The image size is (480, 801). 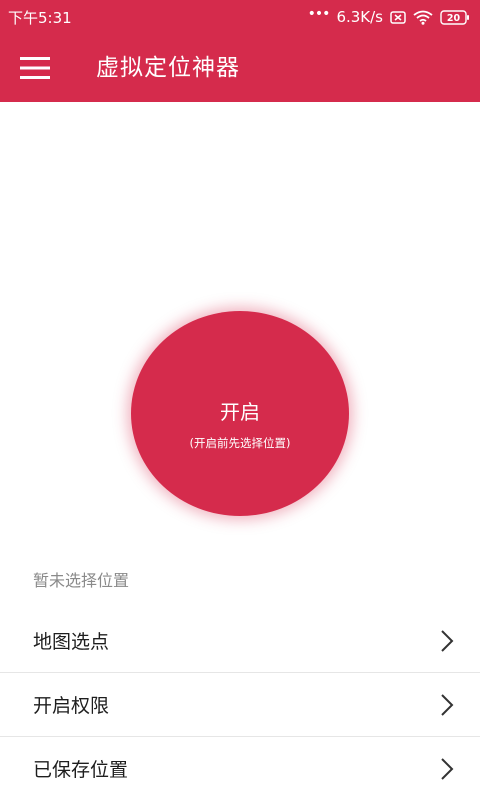 I want to click on menu-item-permissions: 开启权限, so click(x=240, y=705).